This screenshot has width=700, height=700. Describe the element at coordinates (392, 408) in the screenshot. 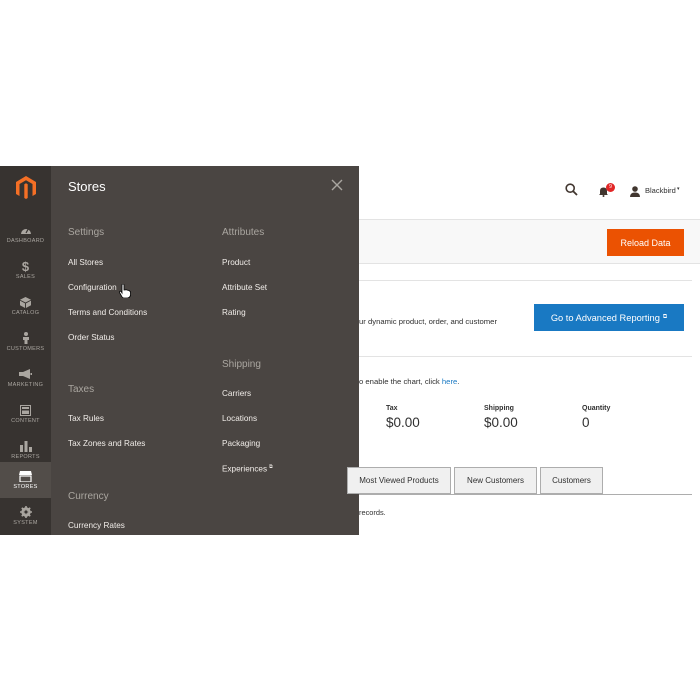

I see `stat-label: Tax` at that location.